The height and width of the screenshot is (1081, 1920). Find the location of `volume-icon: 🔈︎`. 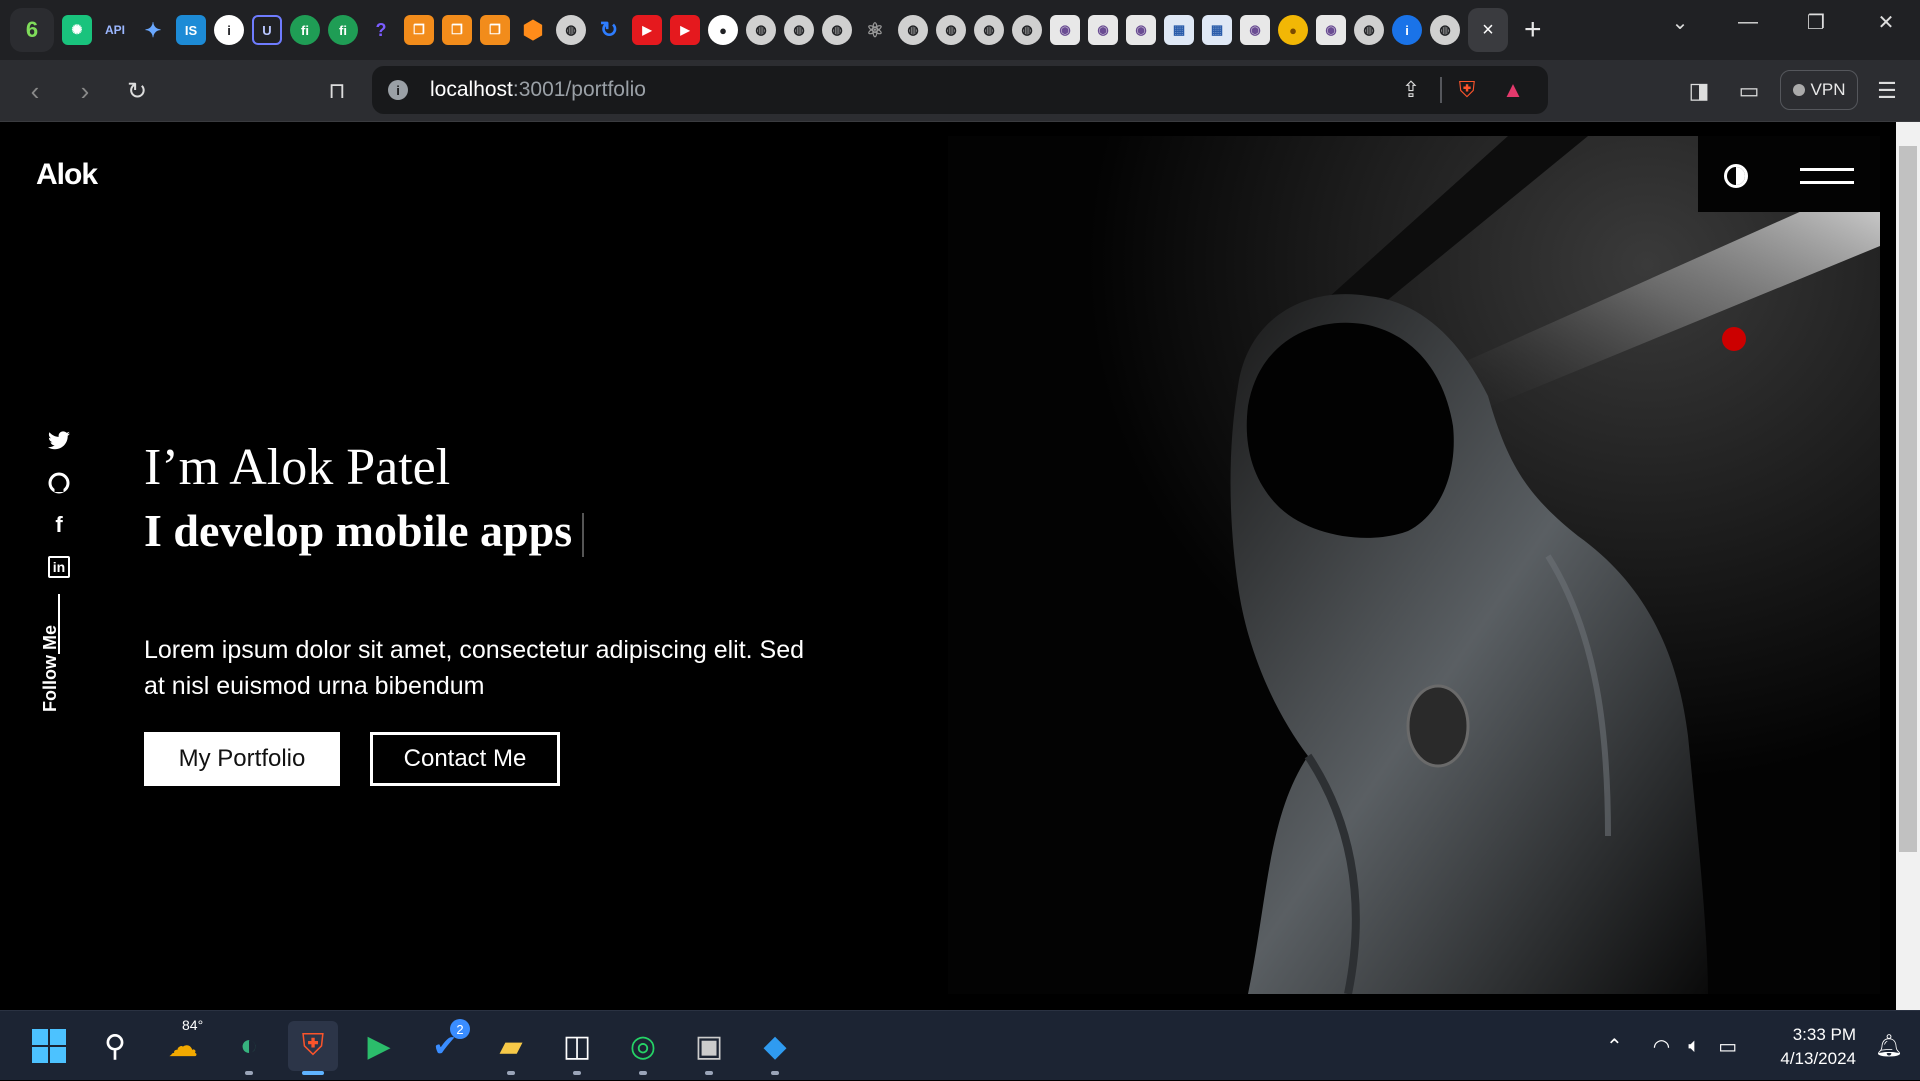

volume-icon: 🔈︎ is located at coordinates (1694, 1046).